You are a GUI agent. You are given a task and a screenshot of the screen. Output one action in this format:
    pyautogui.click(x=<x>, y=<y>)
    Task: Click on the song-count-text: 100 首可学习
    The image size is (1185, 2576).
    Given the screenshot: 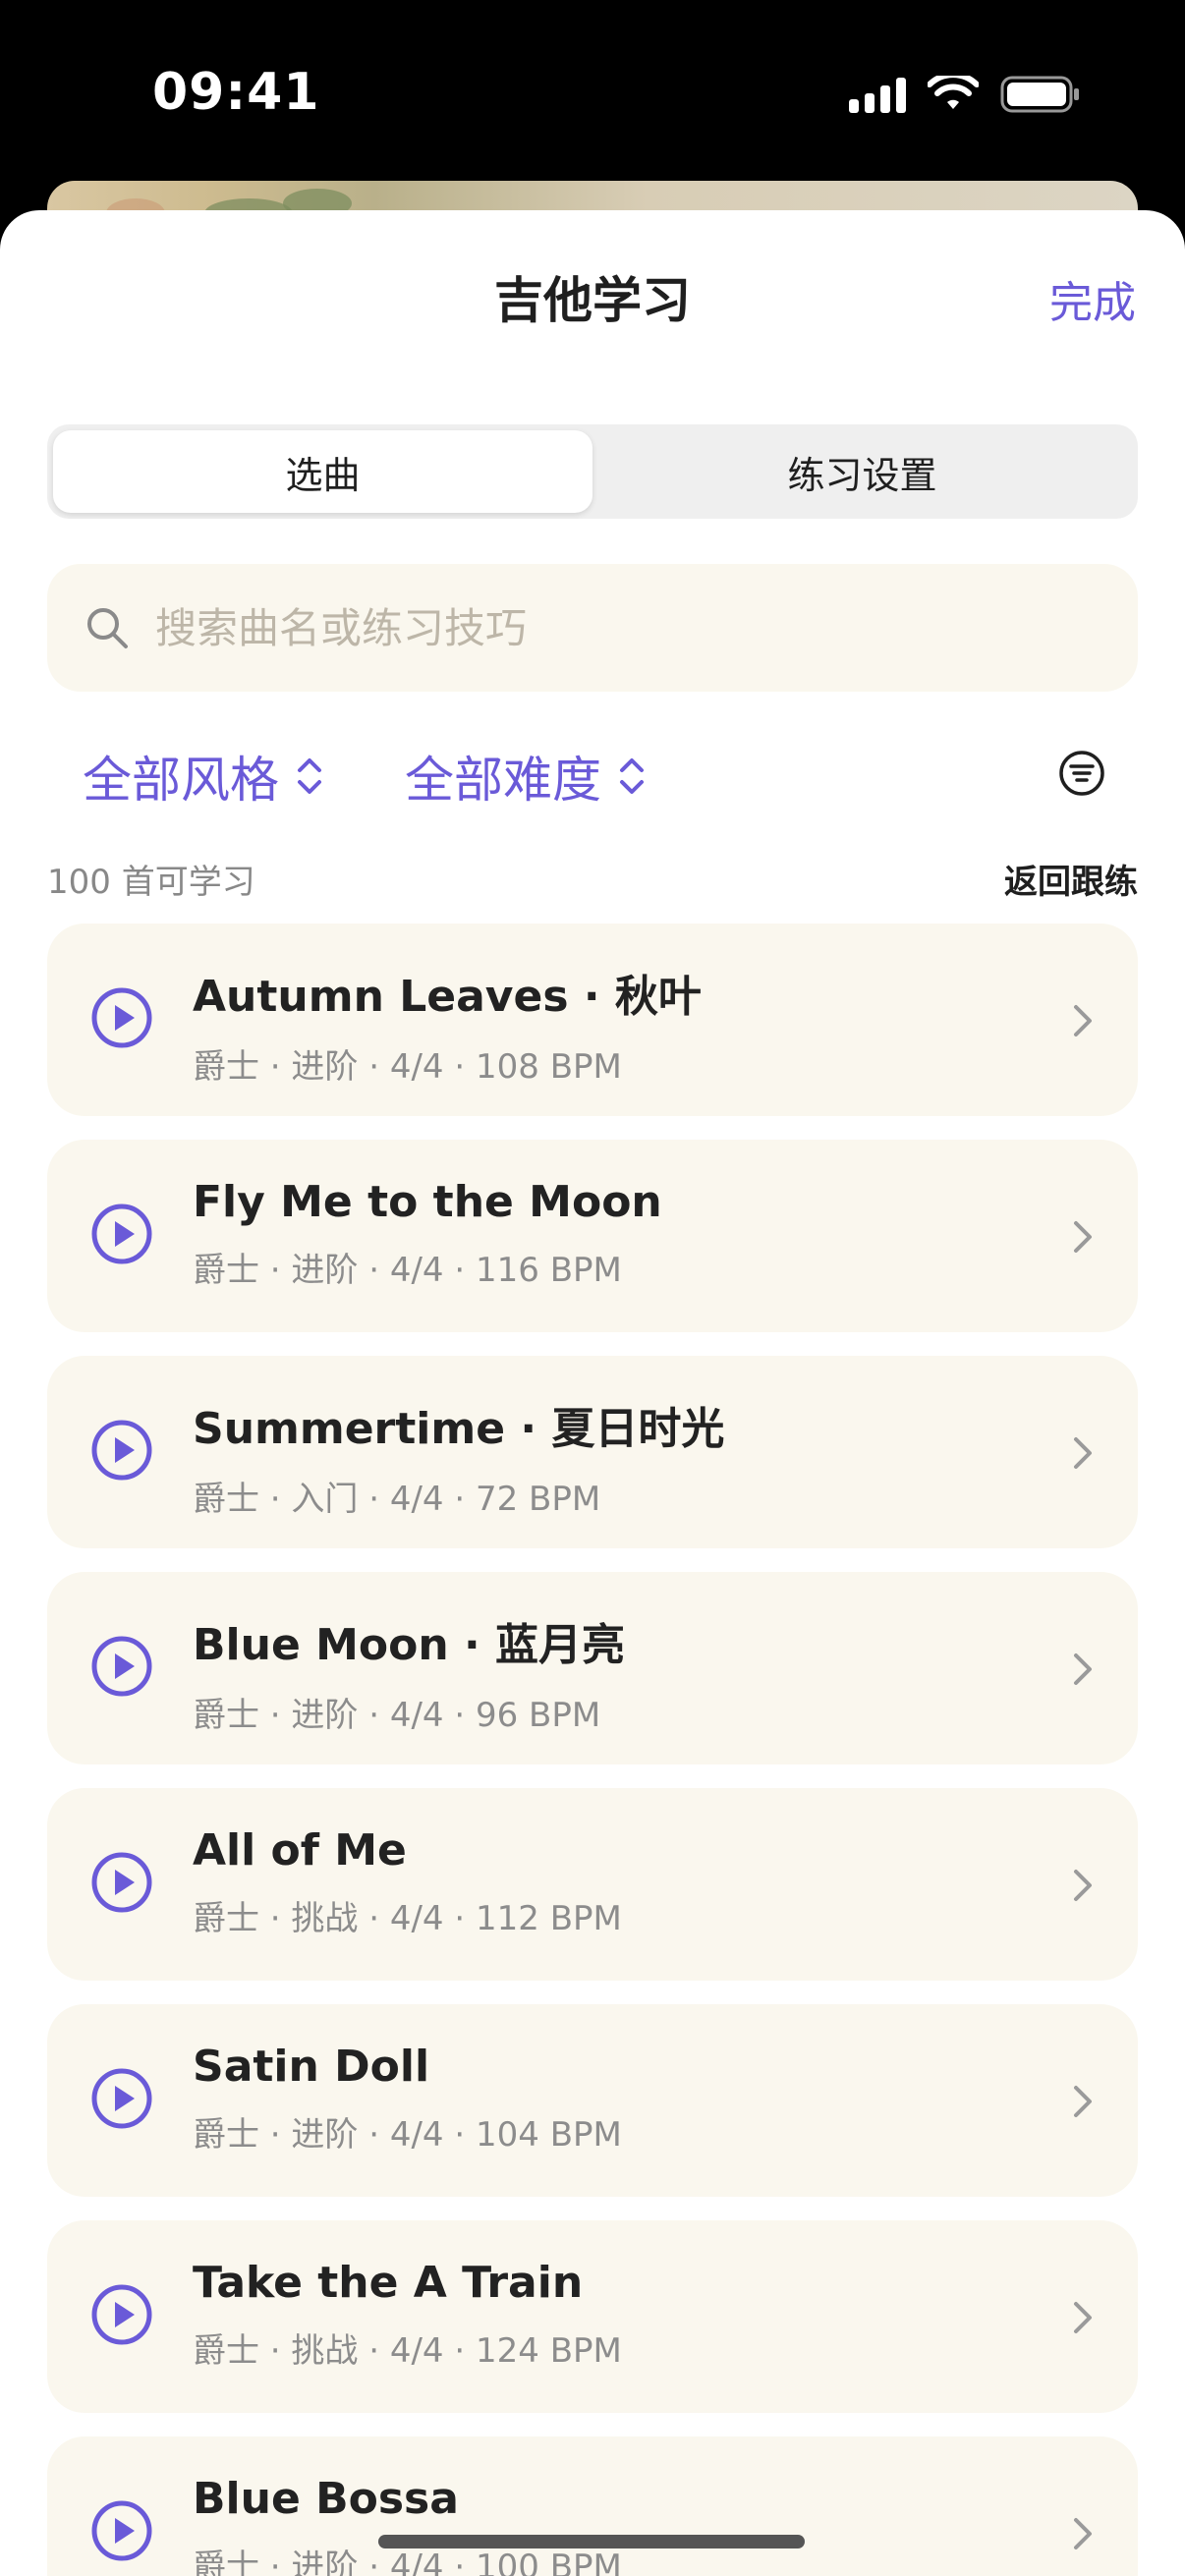 What is the action you would take?
    pyautogui.click(x=151, y=882)
    